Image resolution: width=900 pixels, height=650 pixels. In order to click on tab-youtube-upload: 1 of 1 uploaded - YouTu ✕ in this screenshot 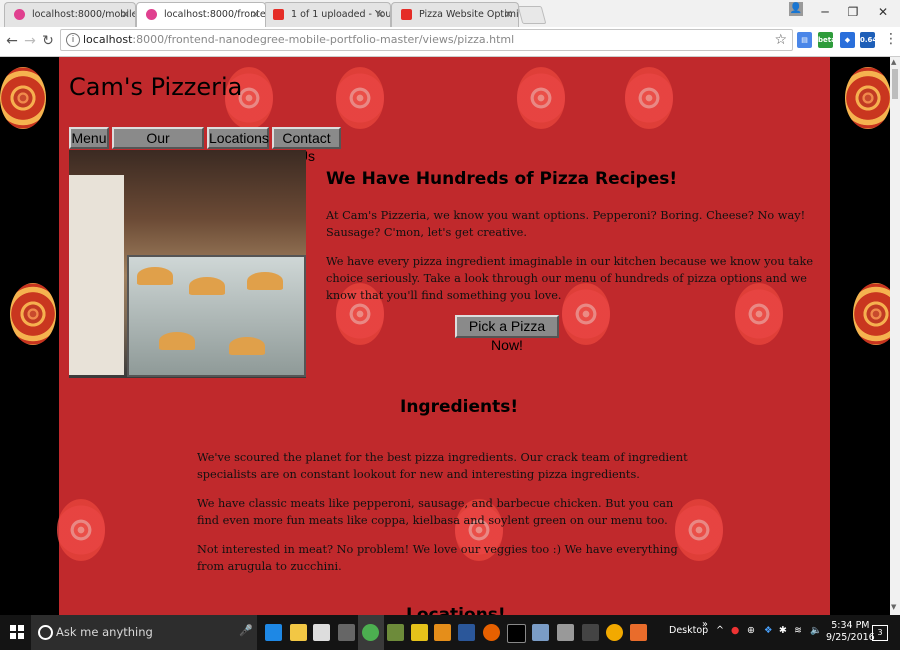, I will do `click(327, 14)`.